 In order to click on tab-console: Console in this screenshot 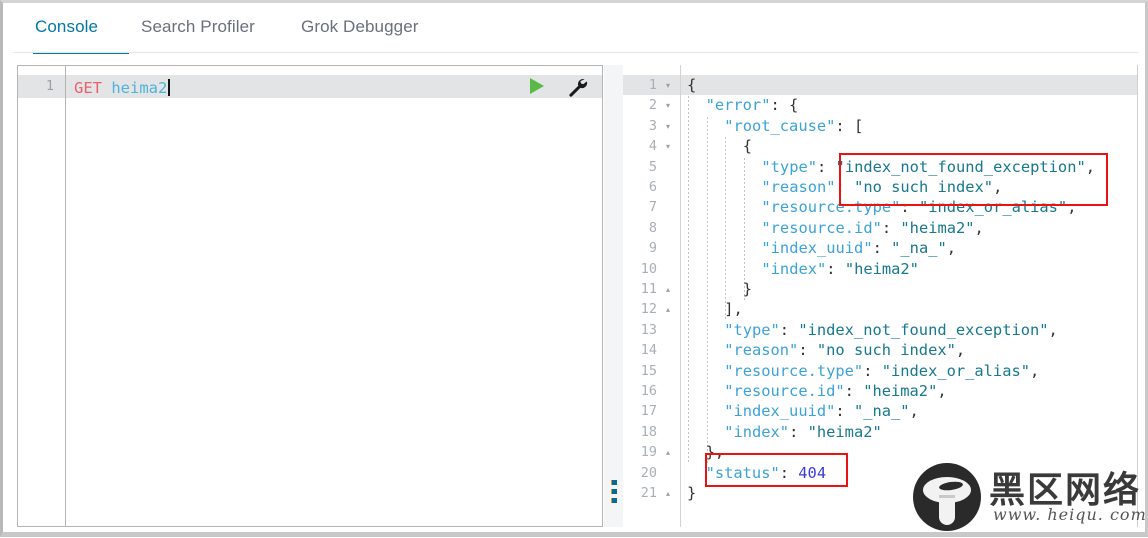, I will do `click(66, 27)`.